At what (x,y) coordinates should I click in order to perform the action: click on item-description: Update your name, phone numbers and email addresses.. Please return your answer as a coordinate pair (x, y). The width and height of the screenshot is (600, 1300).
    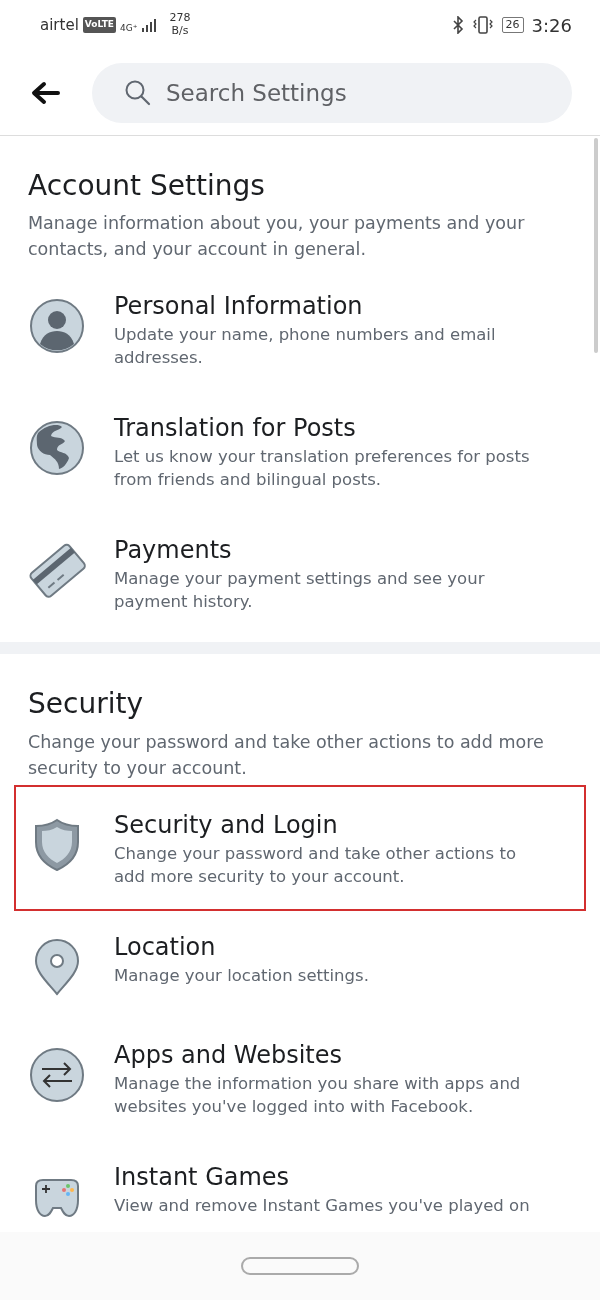
    Looking at the image, I should click on (305, 347).